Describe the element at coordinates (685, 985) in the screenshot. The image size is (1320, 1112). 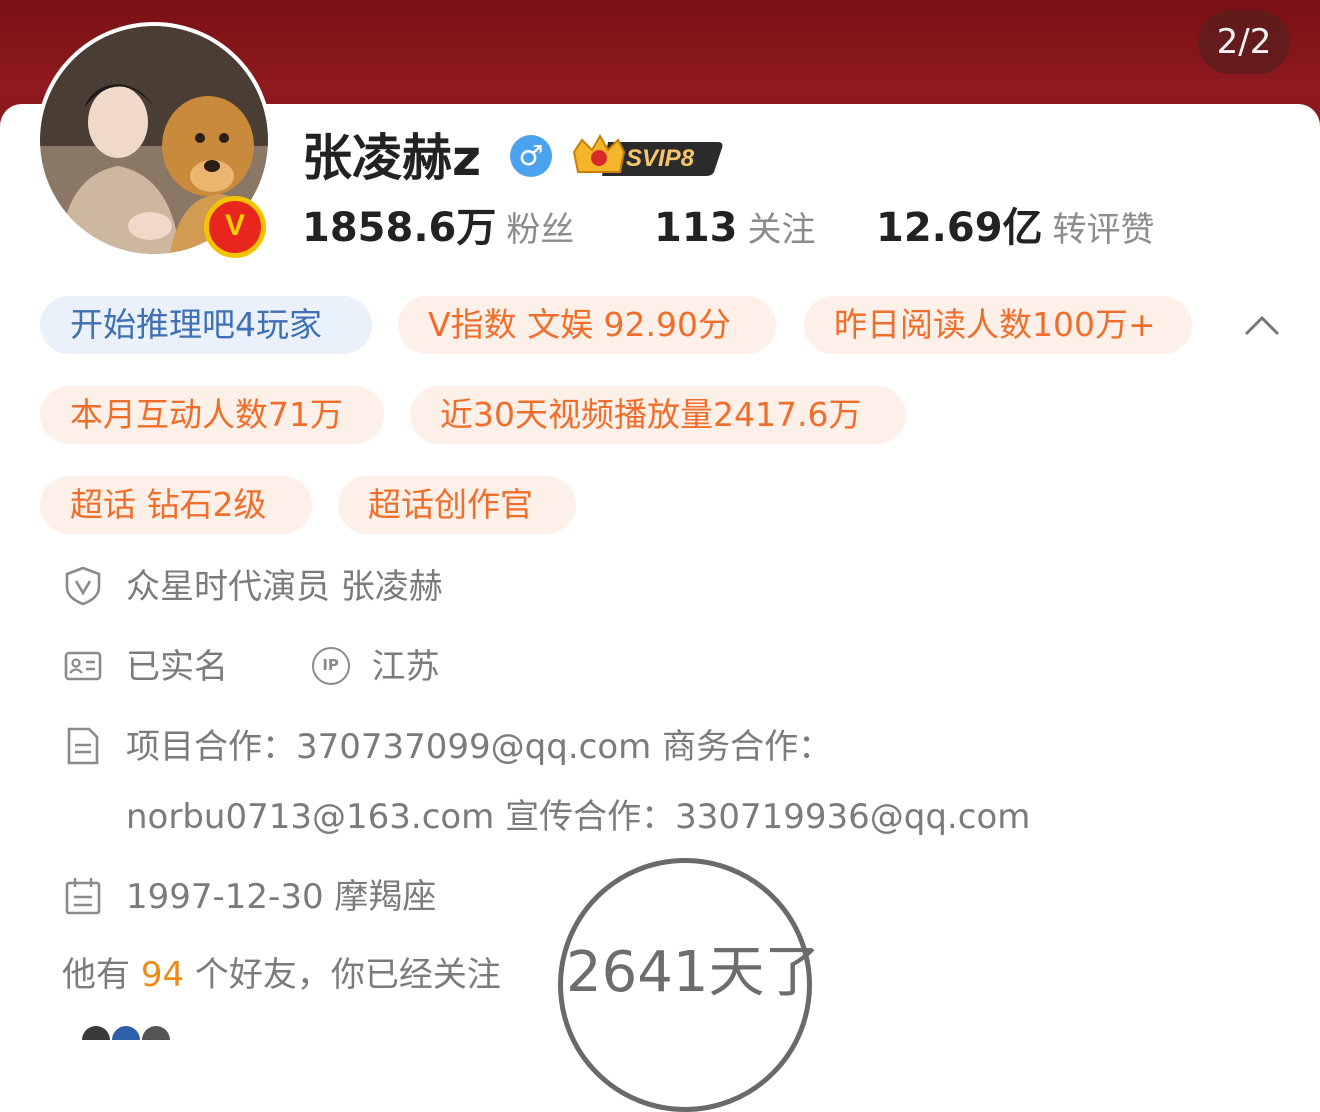
I see `highlight-circle` at that location.